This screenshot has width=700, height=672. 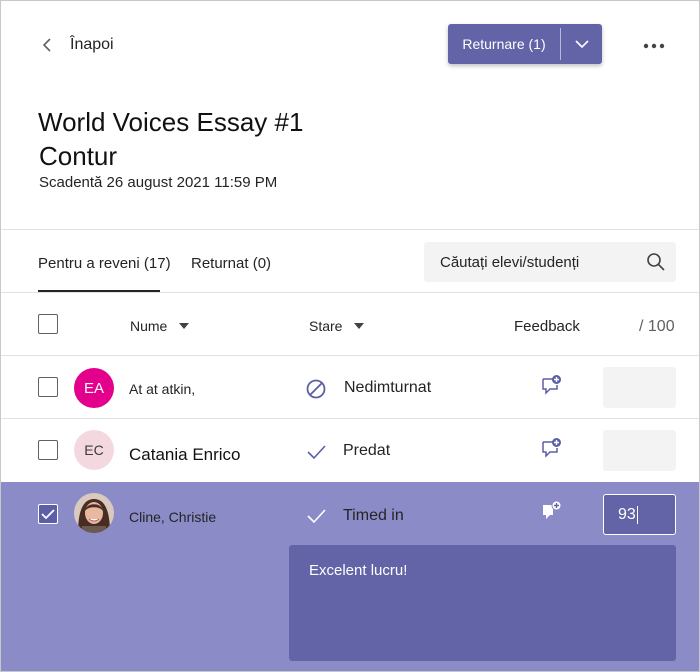 What do you see at coordinates (149, 326) in the screenshot?
I see `name-header-label: Nume` at bounding box center [149, 326].